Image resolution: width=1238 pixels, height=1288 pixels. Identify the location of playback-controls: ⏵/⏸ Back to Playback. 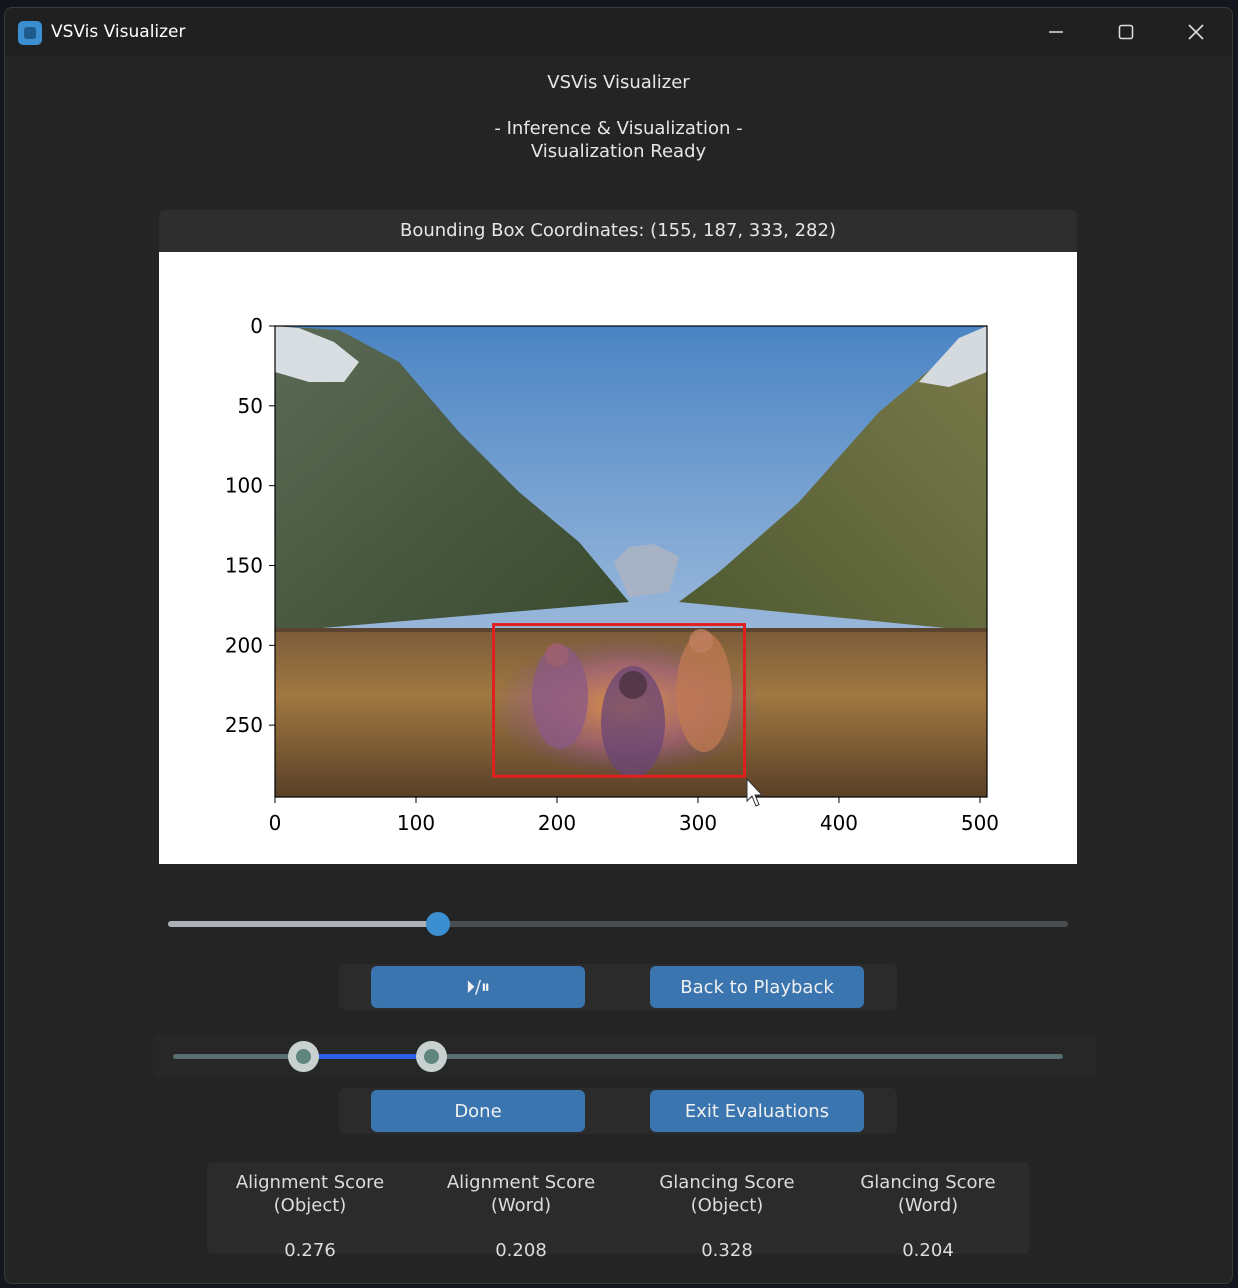
(618, 987).